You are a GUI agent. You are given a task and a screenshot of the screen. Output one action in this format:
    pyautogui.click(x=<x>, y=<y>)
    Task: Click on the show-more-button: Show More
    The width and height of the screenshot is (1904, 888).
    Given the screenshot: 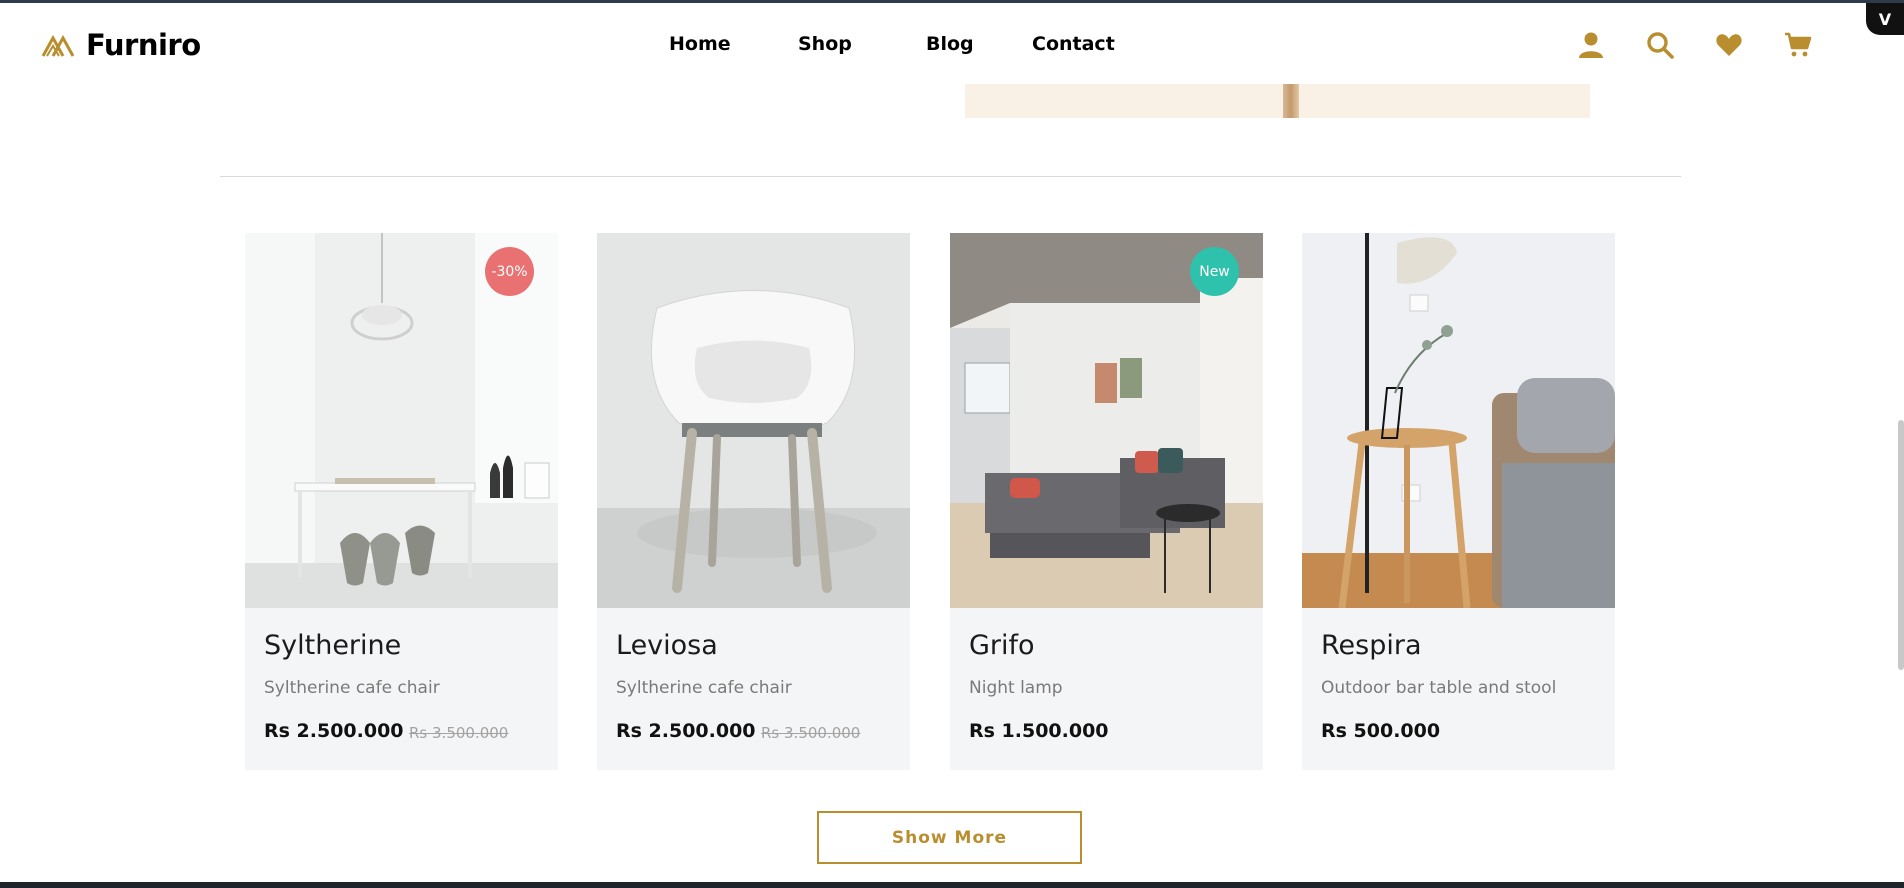 What is the action you would take?
    pyautogui.click(x=949, y=837)
    